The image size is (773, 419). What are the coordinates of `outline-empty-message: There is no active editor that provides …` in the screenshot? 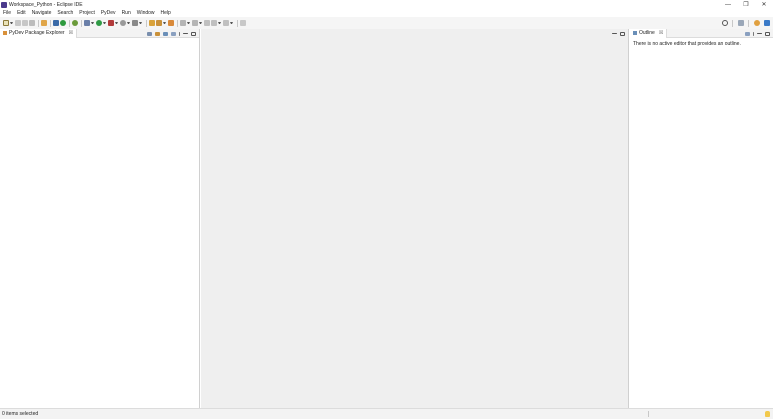 It's located at (687, 44).